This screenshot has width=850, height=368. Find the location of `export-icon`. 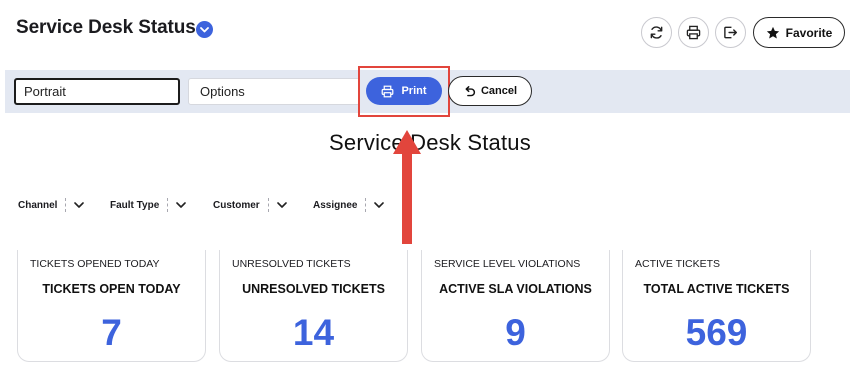

export-icon is located at coordinates (731, 32).